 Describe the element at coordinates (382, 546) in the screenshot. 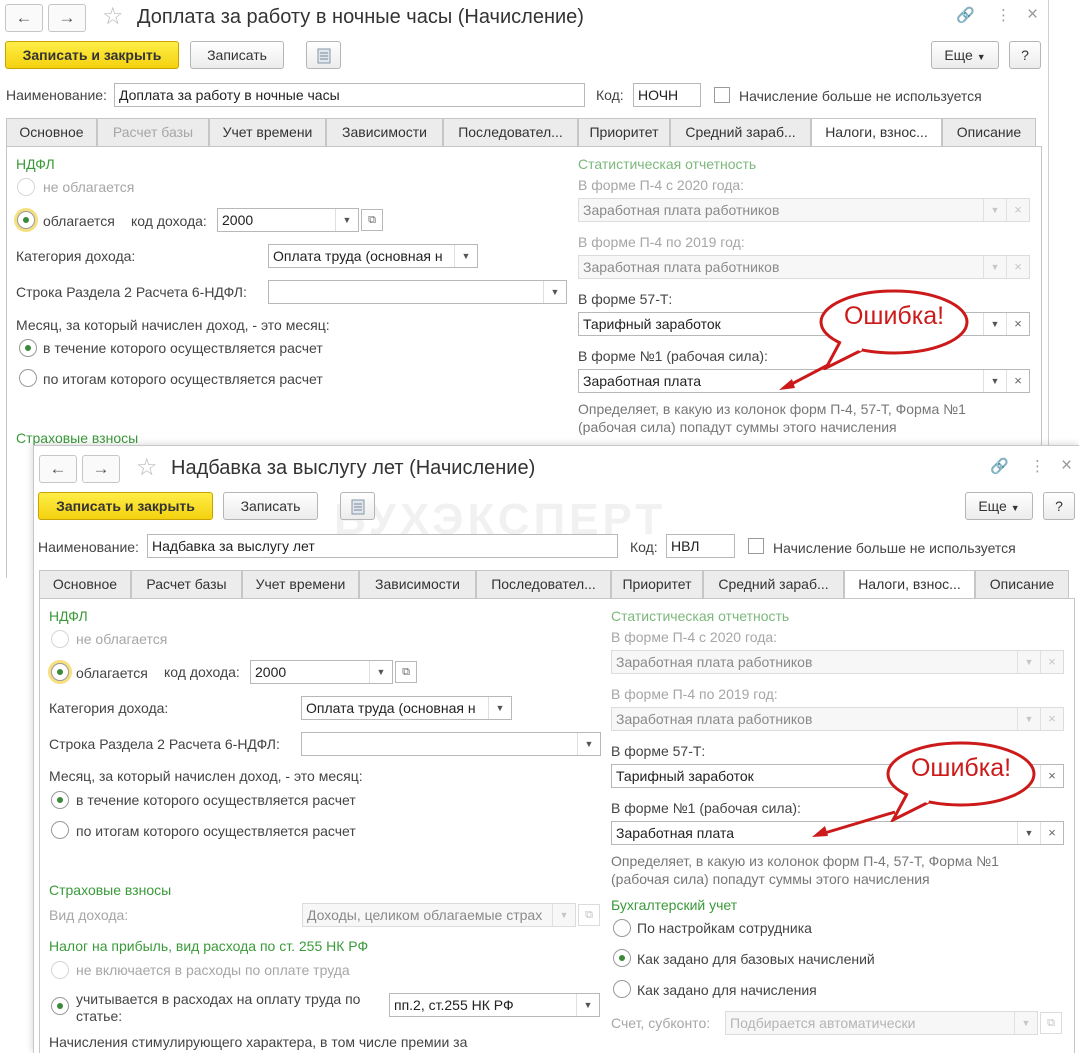

I see `name-input: Надбавка за выслугу лет` at that location.